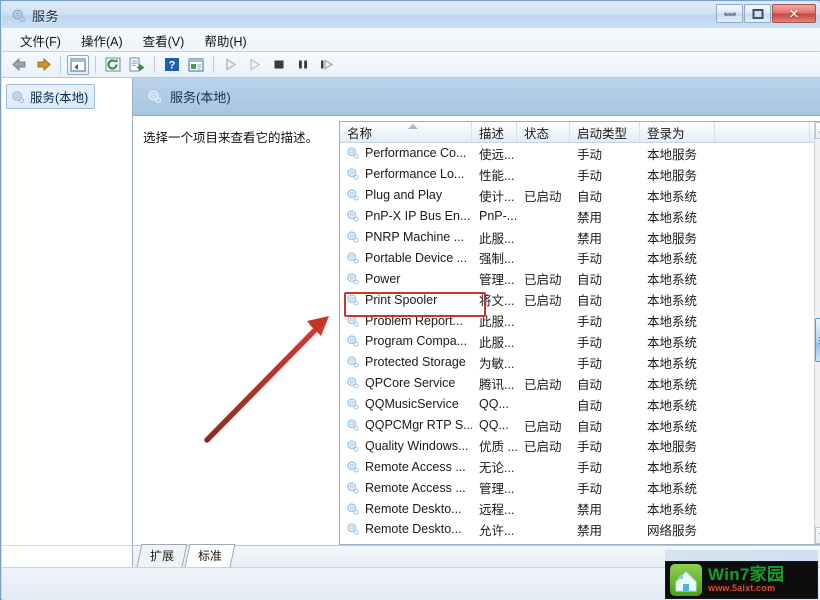 The image size is (820, 600). What do you see at coordinates (577, 425) in the screenshot?
I see `table-row: QQPCMgr RTP S... QQ... 已启动 自动 本地系统` at bounding box center [577, 425].